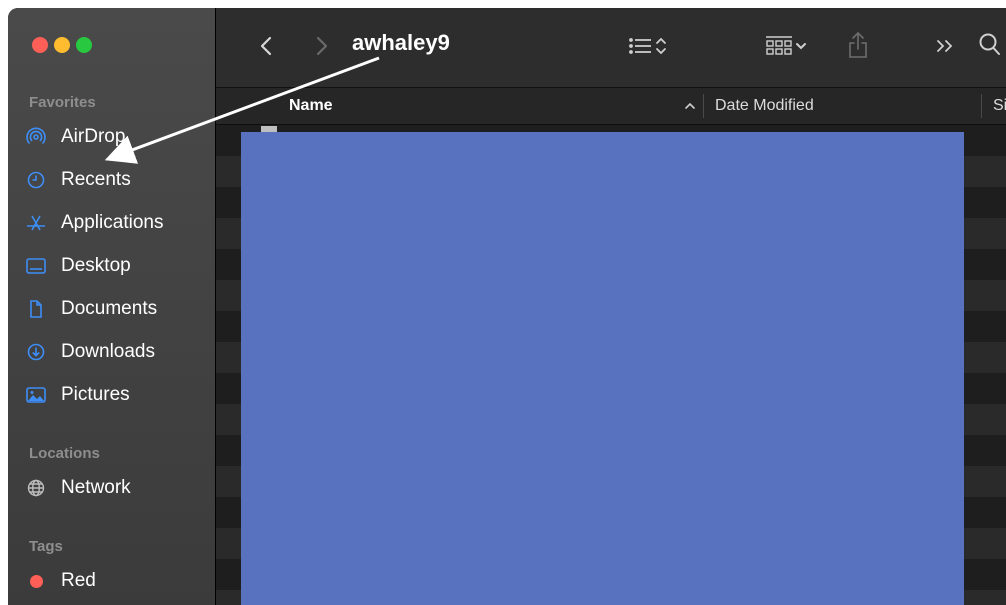 Image resolution: width=1006 pixels, height=605 pixels. Describe the element at coordinates (690, 107) in the screenshot. I see `sort-ascending-icon` at that location.